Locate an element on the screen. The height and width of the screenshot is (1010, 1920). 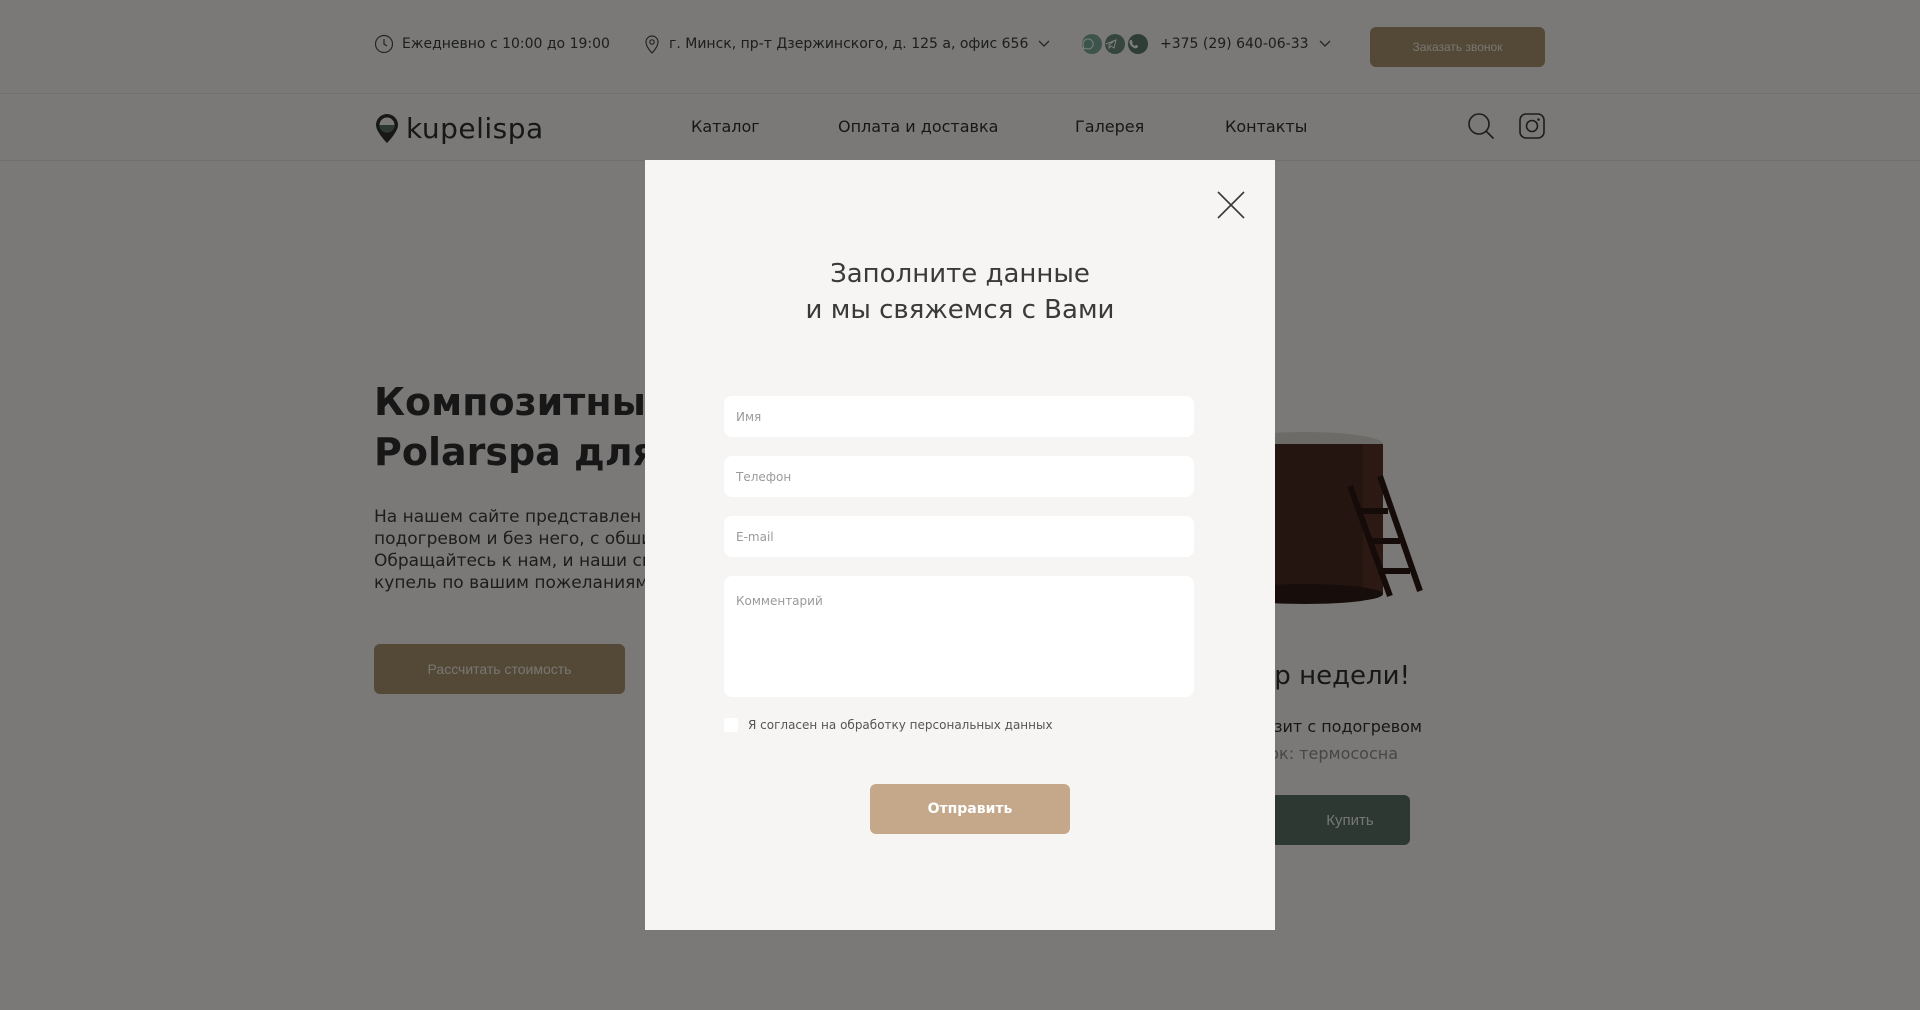
consent-checkbox is located at coordinates (731, 725).